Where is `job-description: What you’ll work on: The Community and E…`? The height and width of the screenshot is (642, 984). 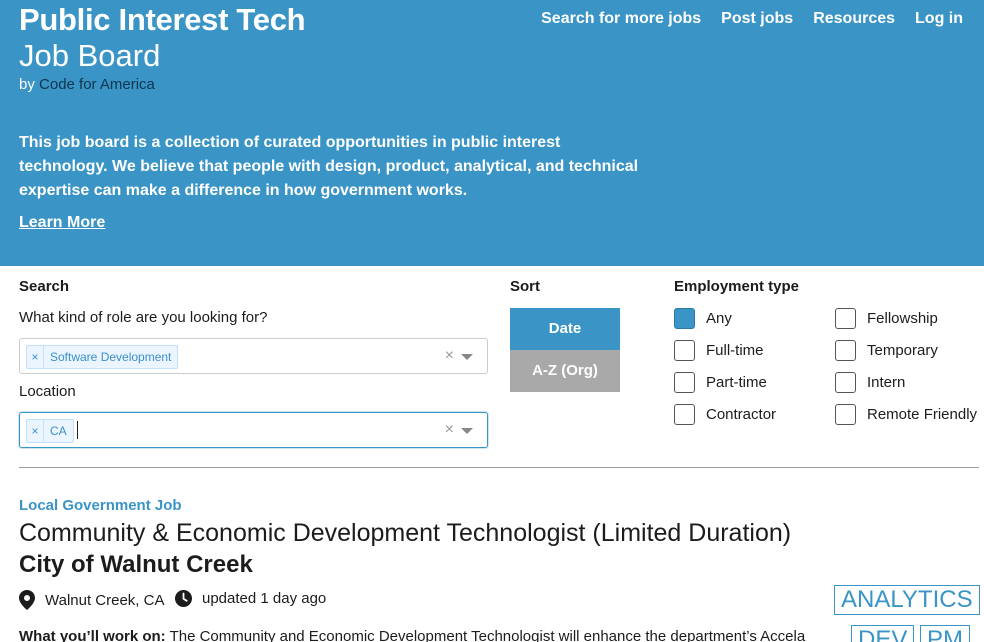 job-description: What you’ll work on: The Community and E… is located at coordinates (412, 635).